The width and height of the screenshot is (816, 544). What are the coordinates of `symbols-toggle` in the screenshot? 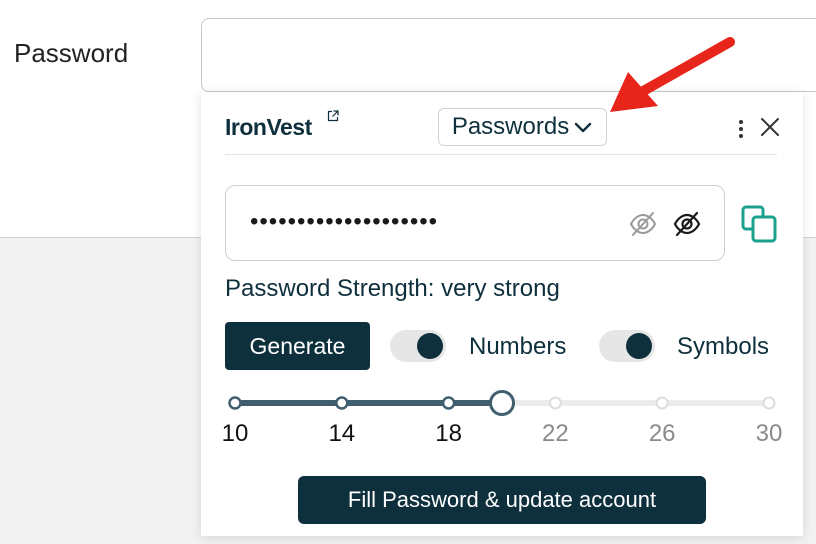 It's located at (627, 346).